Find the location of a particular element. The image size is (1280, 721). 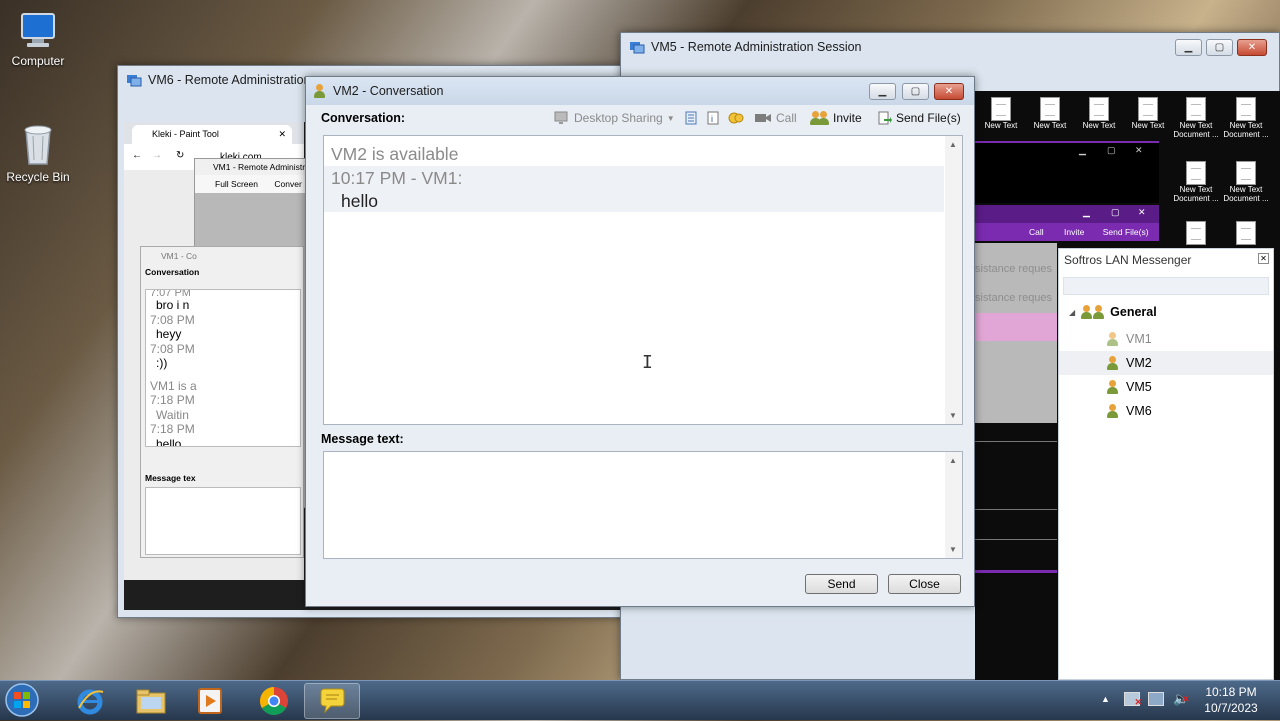

display-icon is located at coordinates (1156, 699).